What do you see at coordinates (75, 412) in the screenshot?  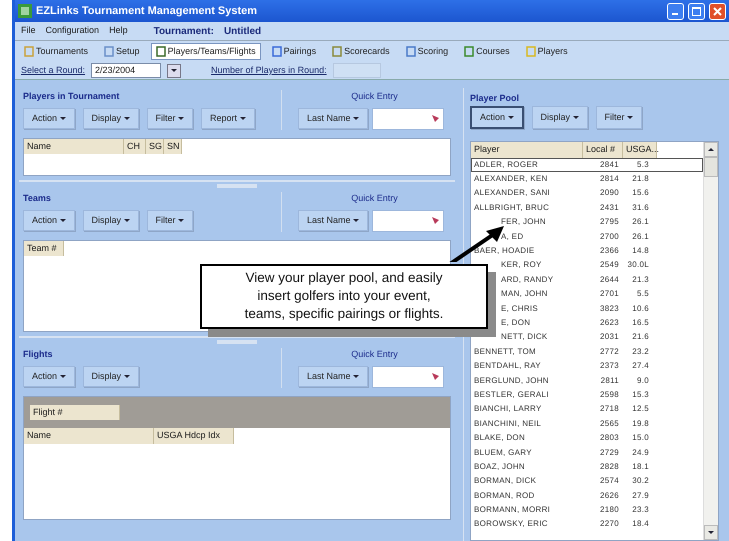 I see `group-header: Flight #` at bounding box center [75, 412].